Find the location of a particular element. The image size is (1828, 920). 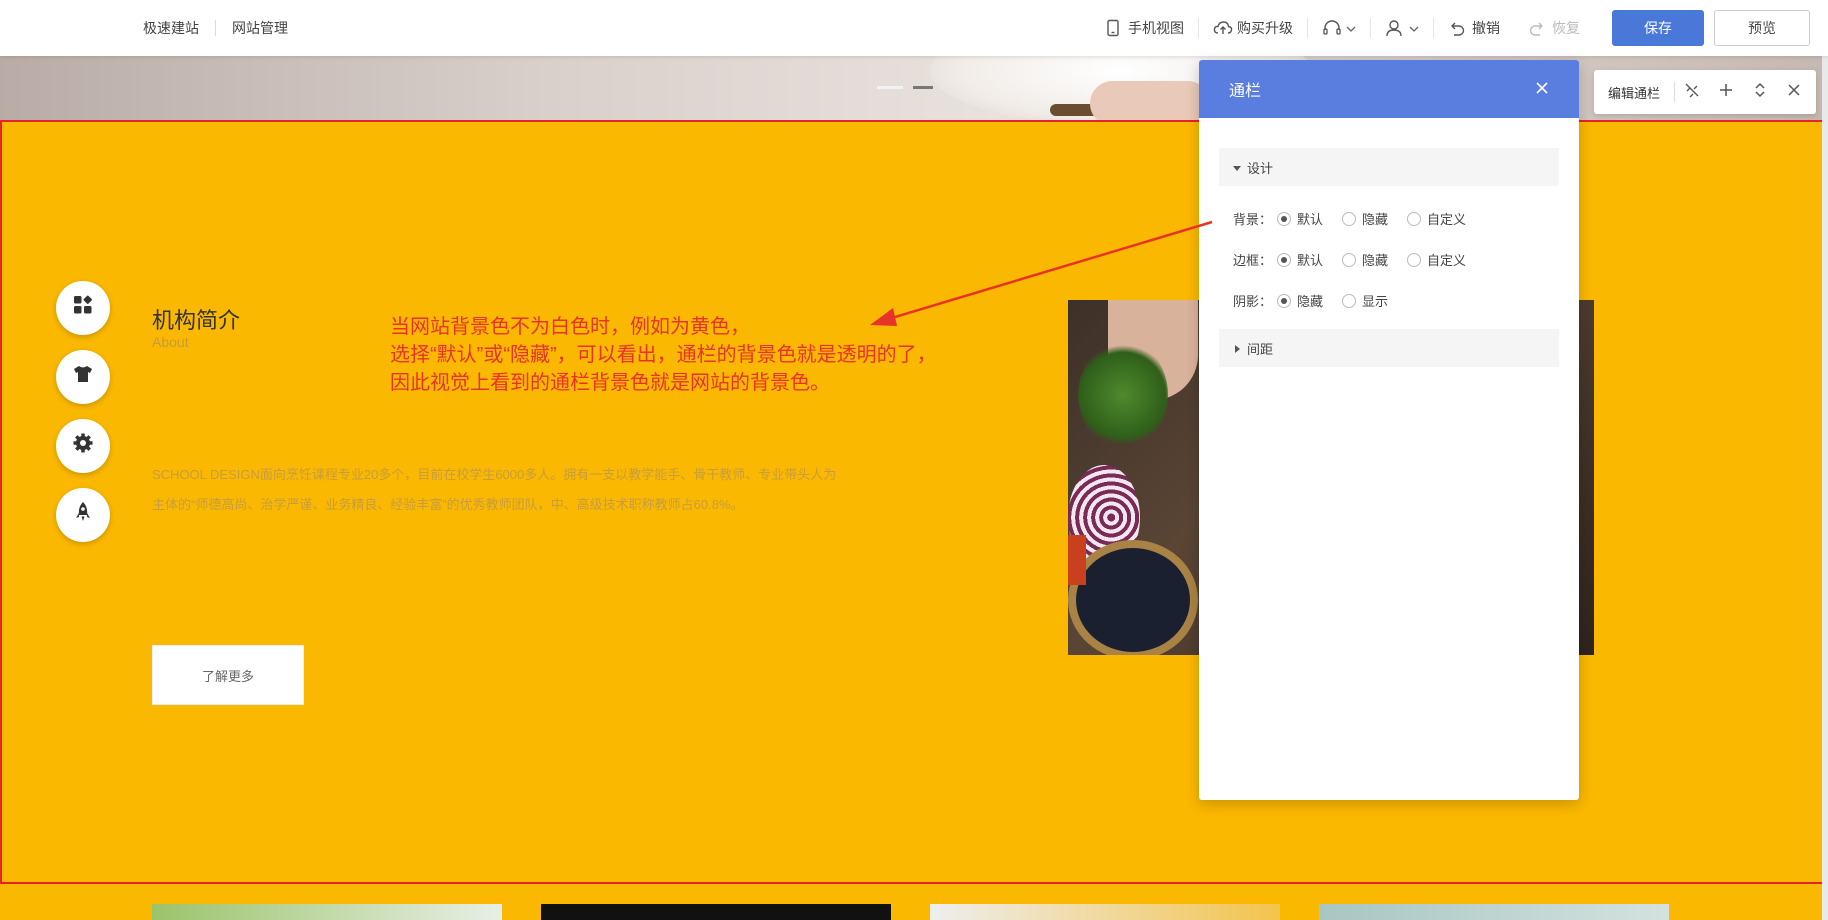

nav-quick-build: 极速建站 is located at coordinates (179, 28).